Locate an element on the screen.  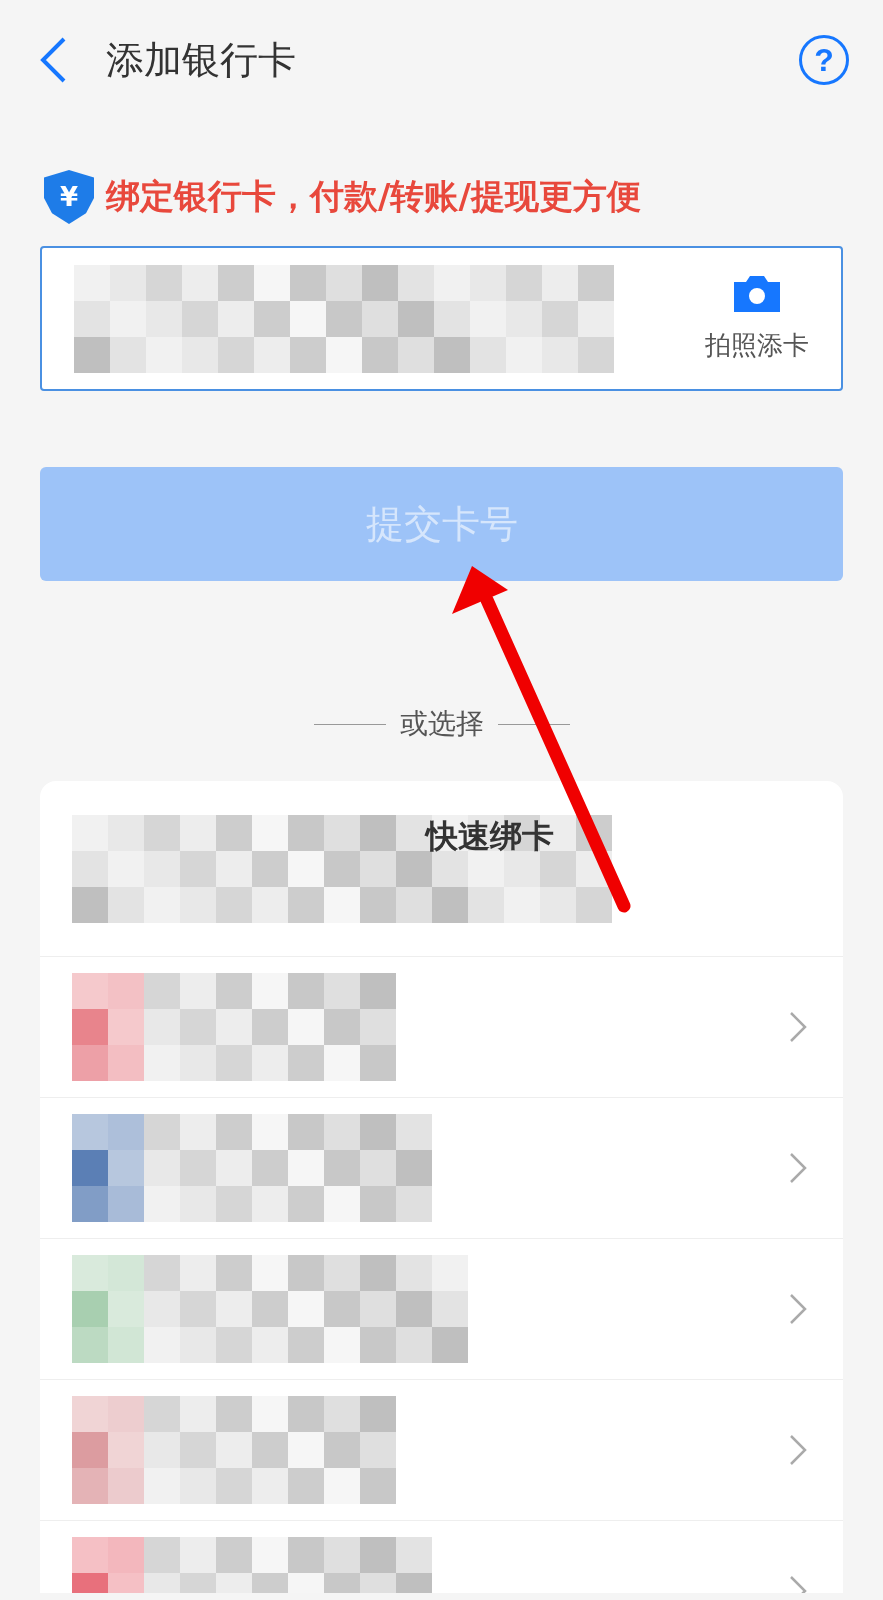
notice-text: 绑定银行卡，付款/转账/提现更方便 is located at coordinates (373, 196).